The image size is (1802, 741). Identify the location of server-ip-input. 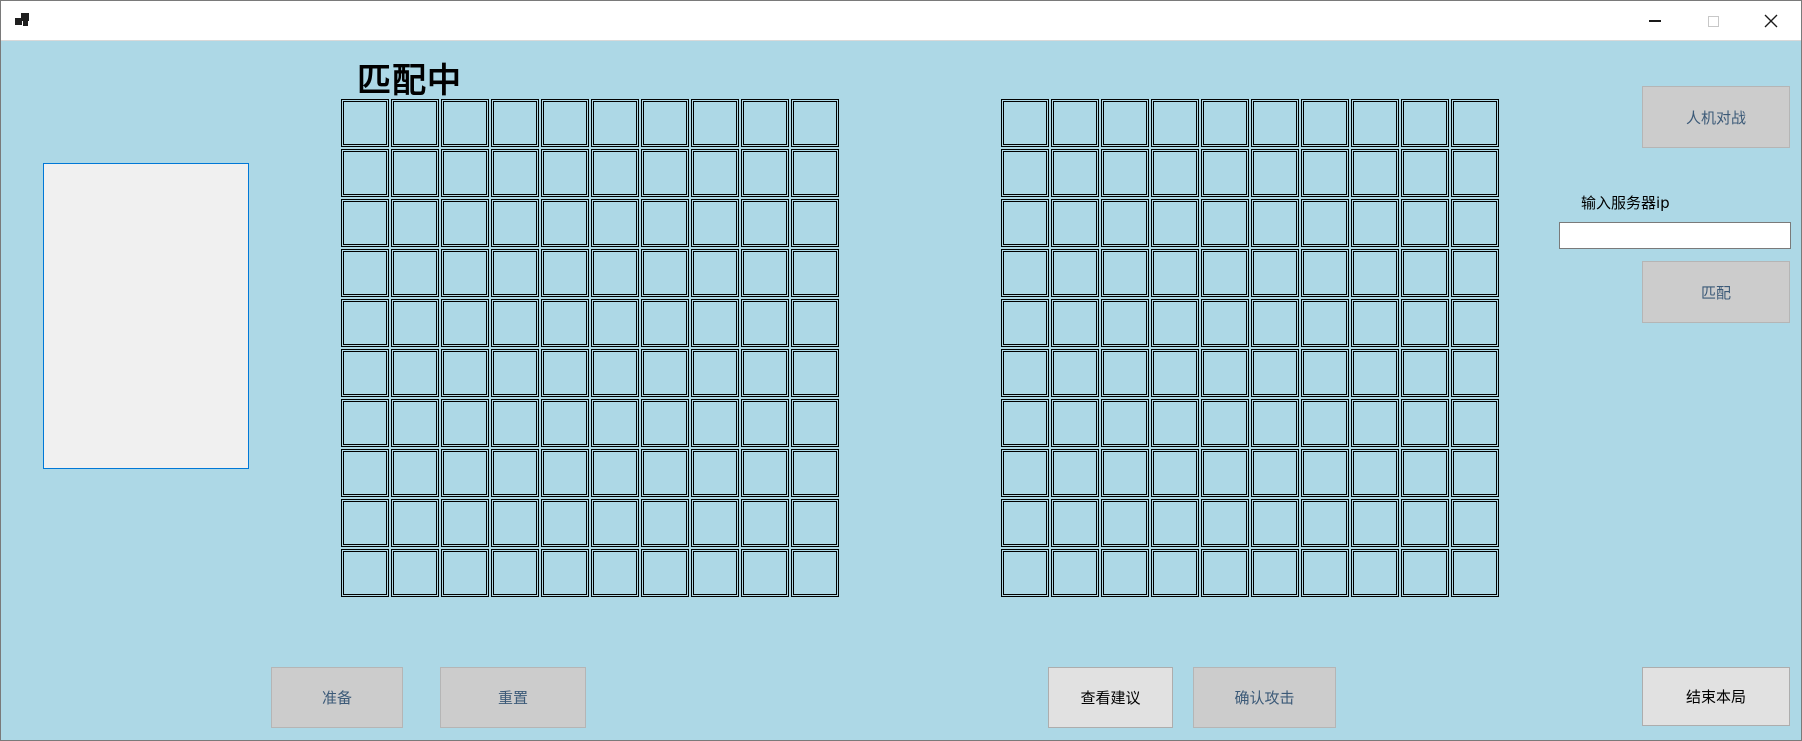
(1675, 235).